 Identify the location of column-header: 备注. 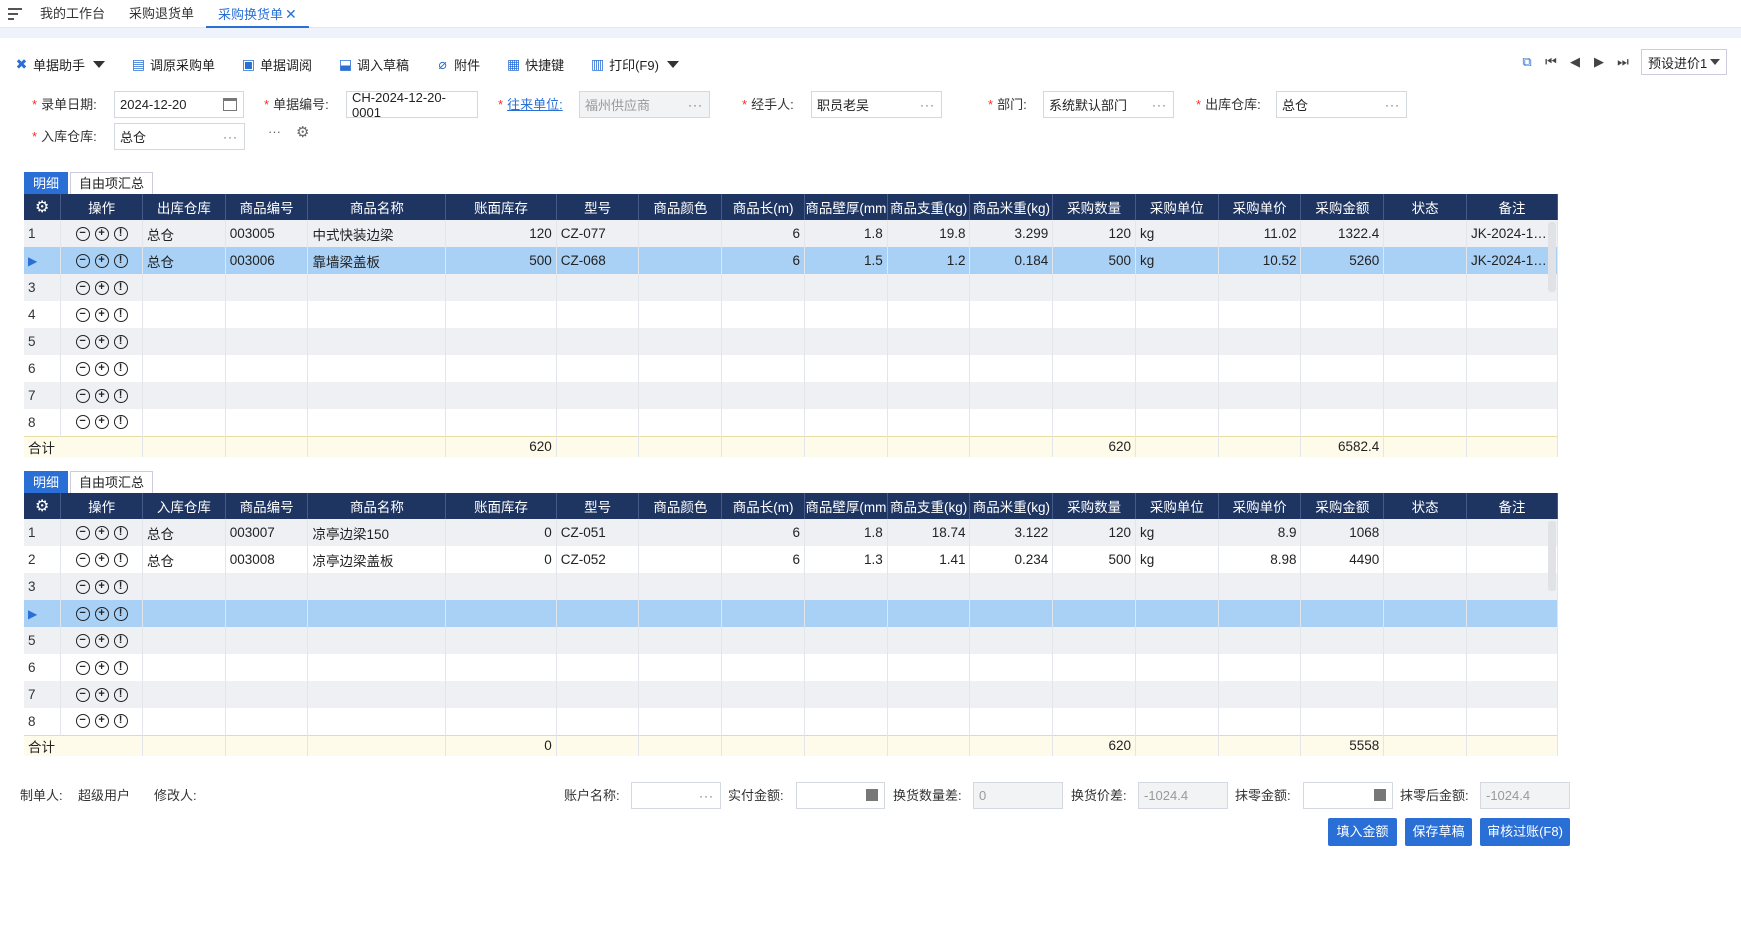
(1512, 506).